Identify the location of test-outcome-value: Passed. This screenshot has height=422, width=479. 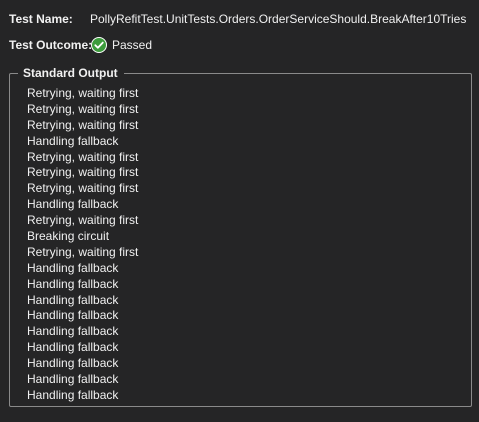
(132, 45).